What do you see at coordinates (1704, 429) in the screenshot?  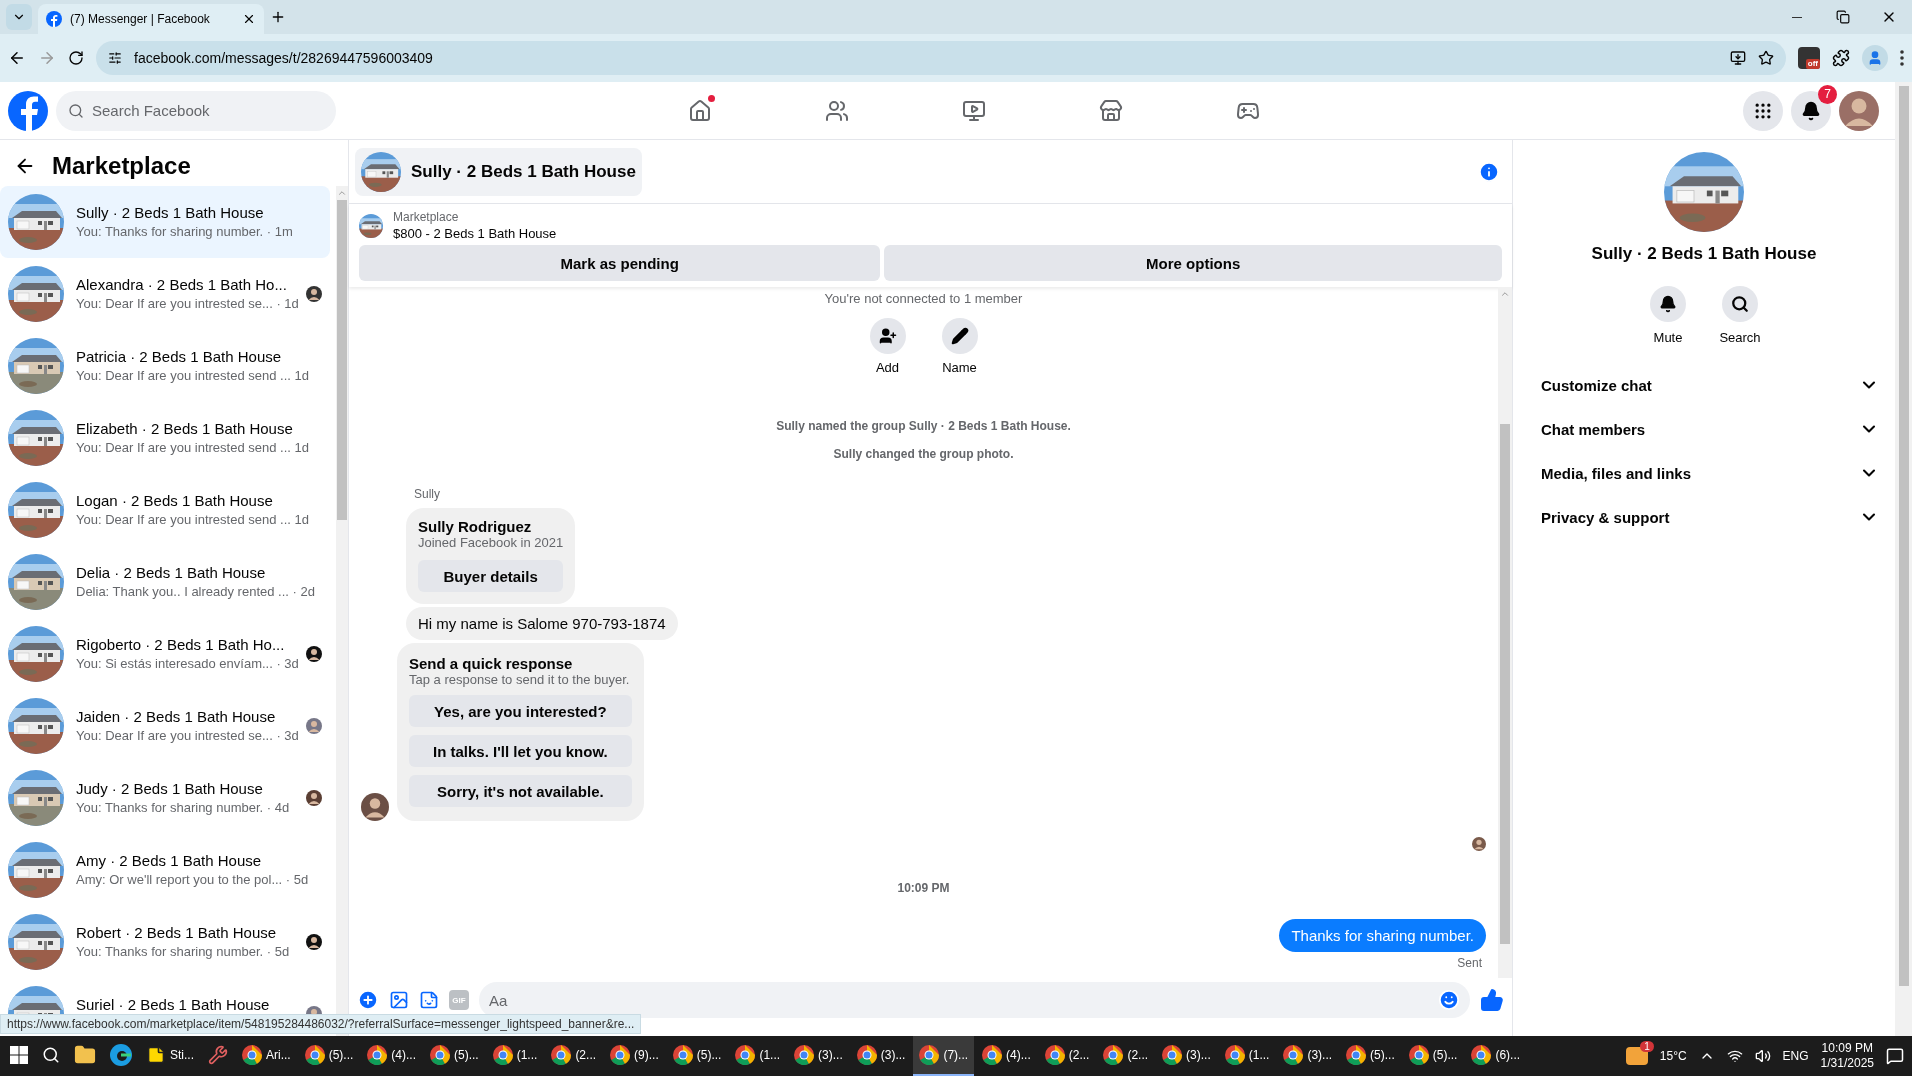 I see `accordion-section: Chat members` at bounding box center [1704, 429].